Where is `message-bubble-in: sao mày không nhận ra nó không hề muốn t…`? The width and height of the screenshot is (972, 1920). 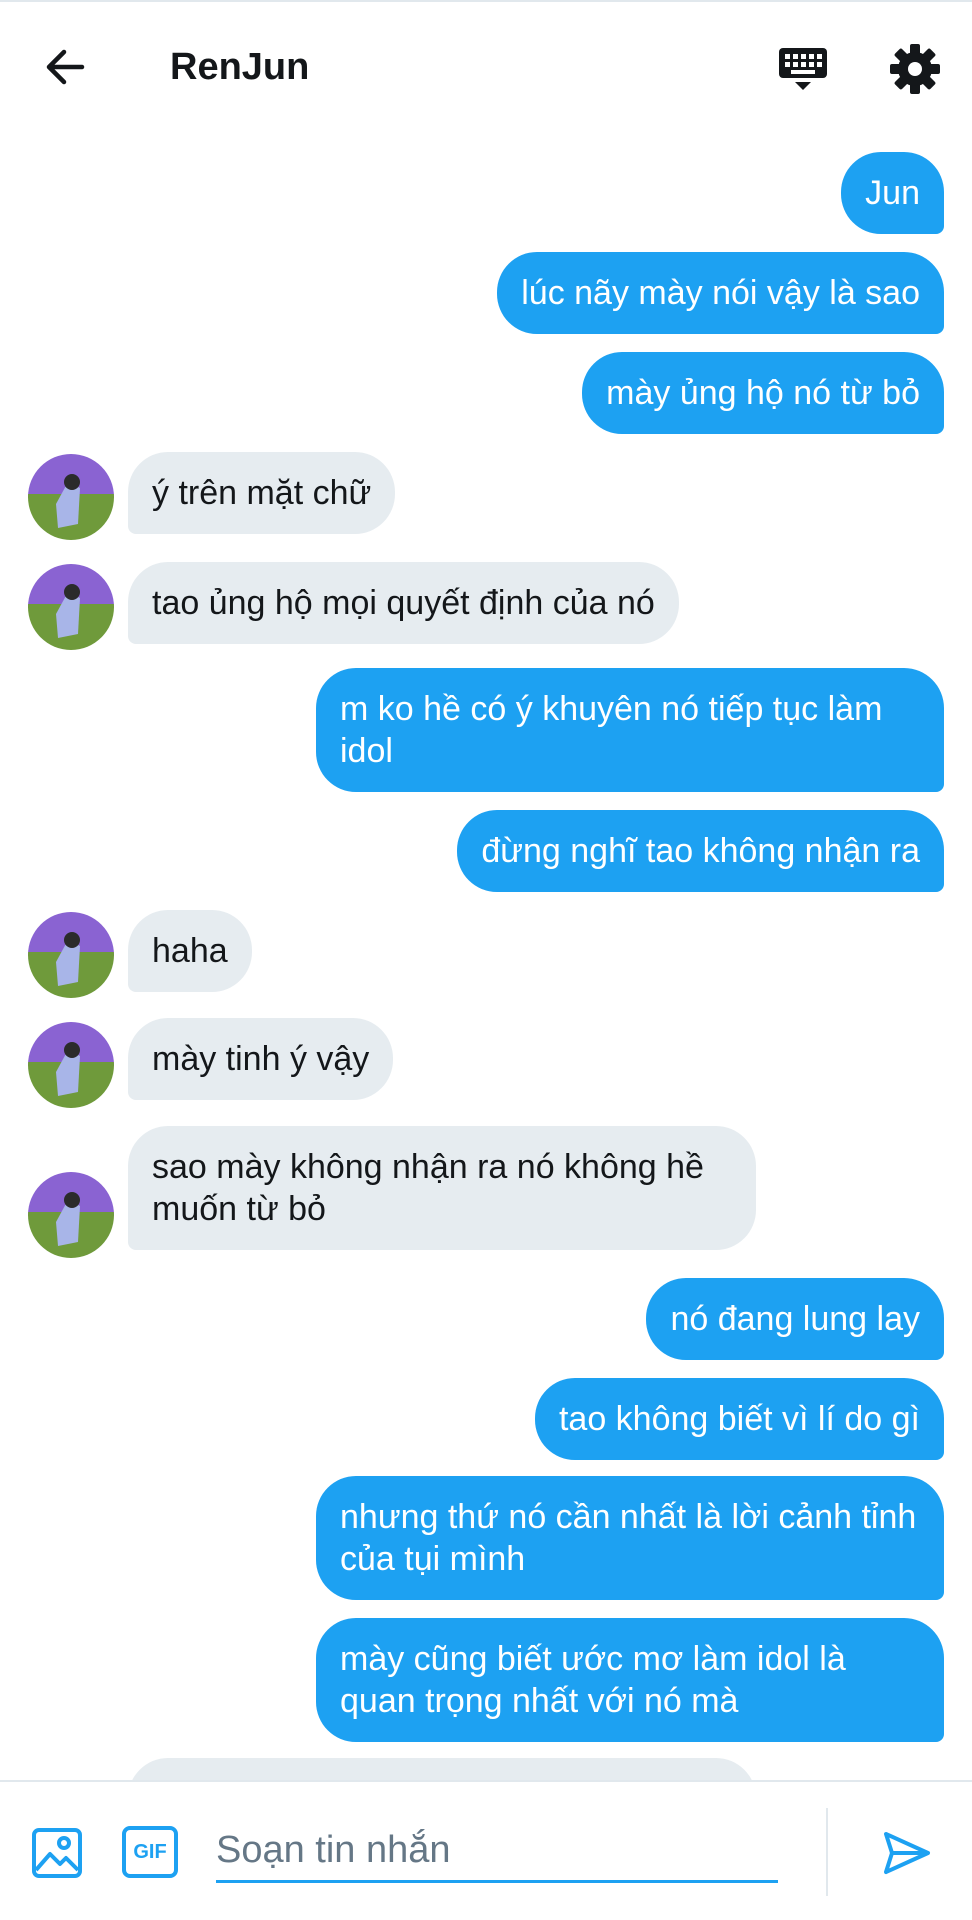
message-bubble-in: sao mày không nhận ra nó không hề muốn t… is located at coordinates (442, 1188).